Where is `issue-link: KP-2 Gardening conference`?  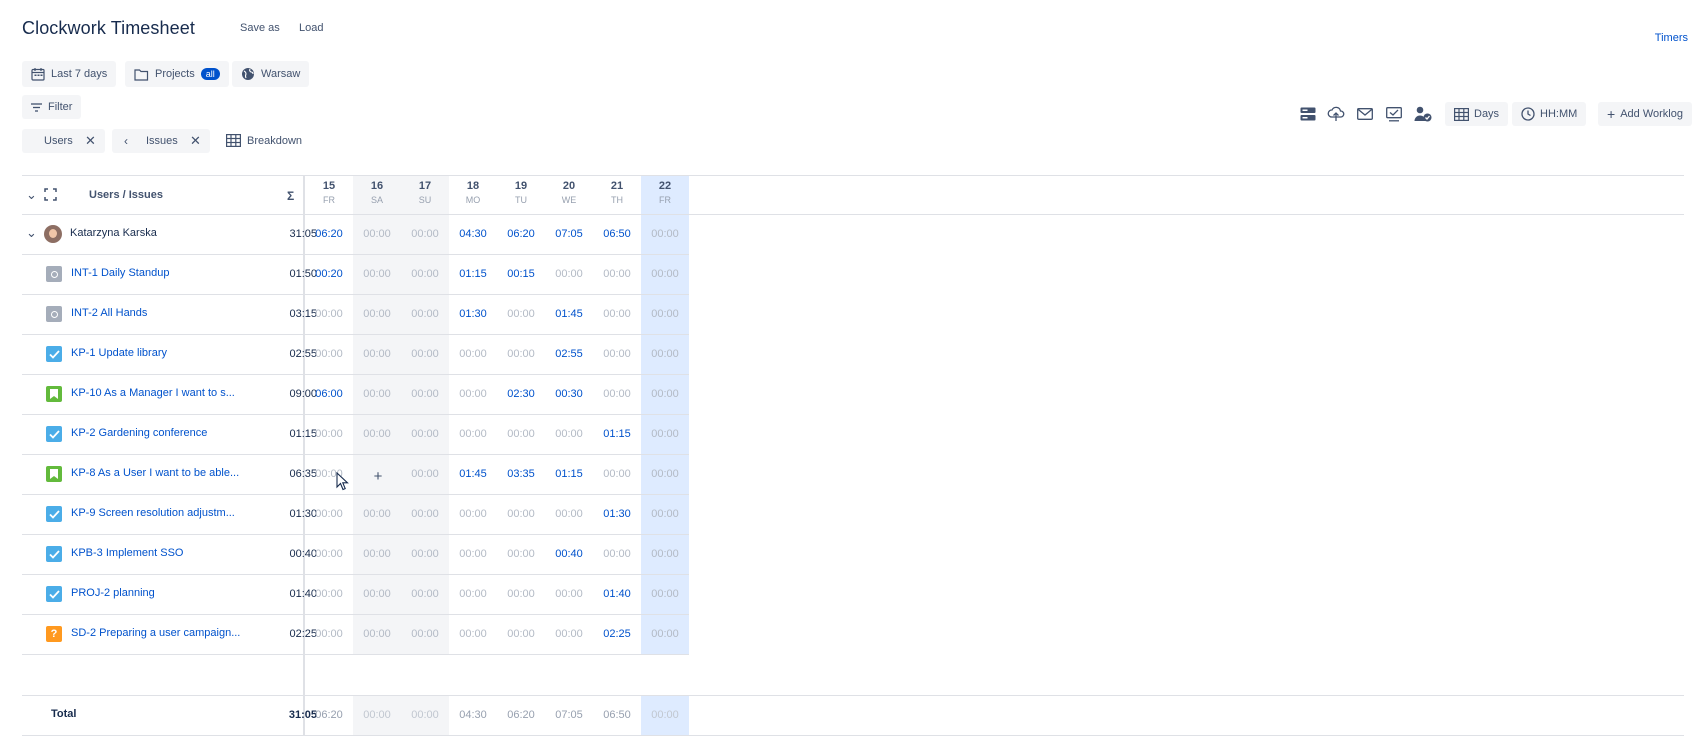
issue-link: KP-2 Gardening conference is located at coordinates (139, 433).